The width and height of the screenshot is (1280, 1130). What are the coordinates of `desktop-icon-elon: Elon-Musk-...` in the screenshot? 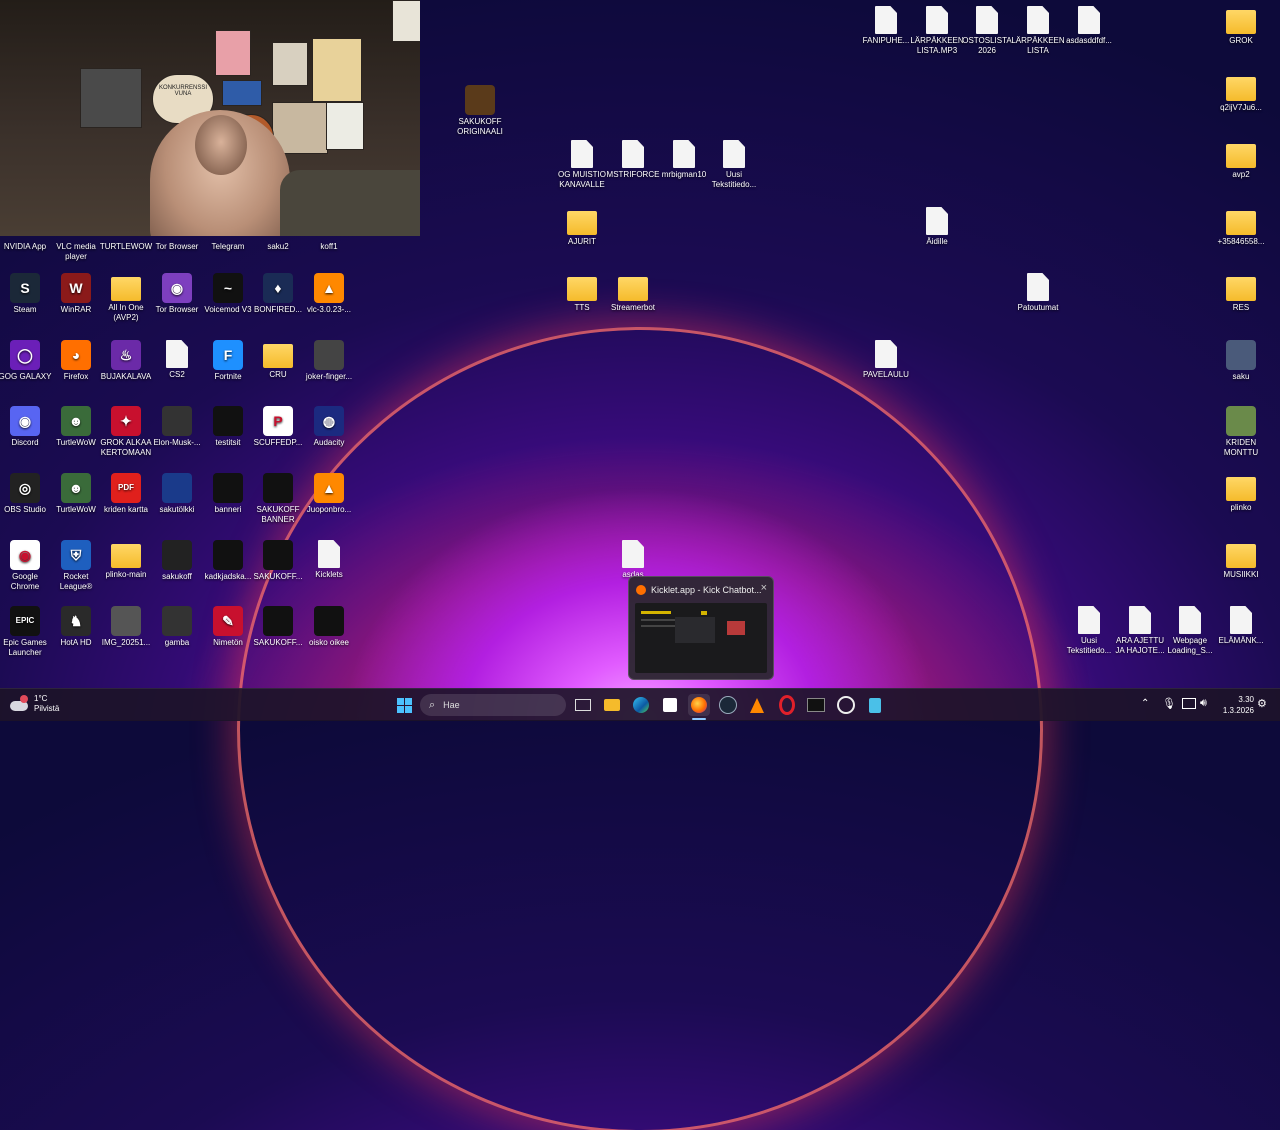 It's located at (177, 427).